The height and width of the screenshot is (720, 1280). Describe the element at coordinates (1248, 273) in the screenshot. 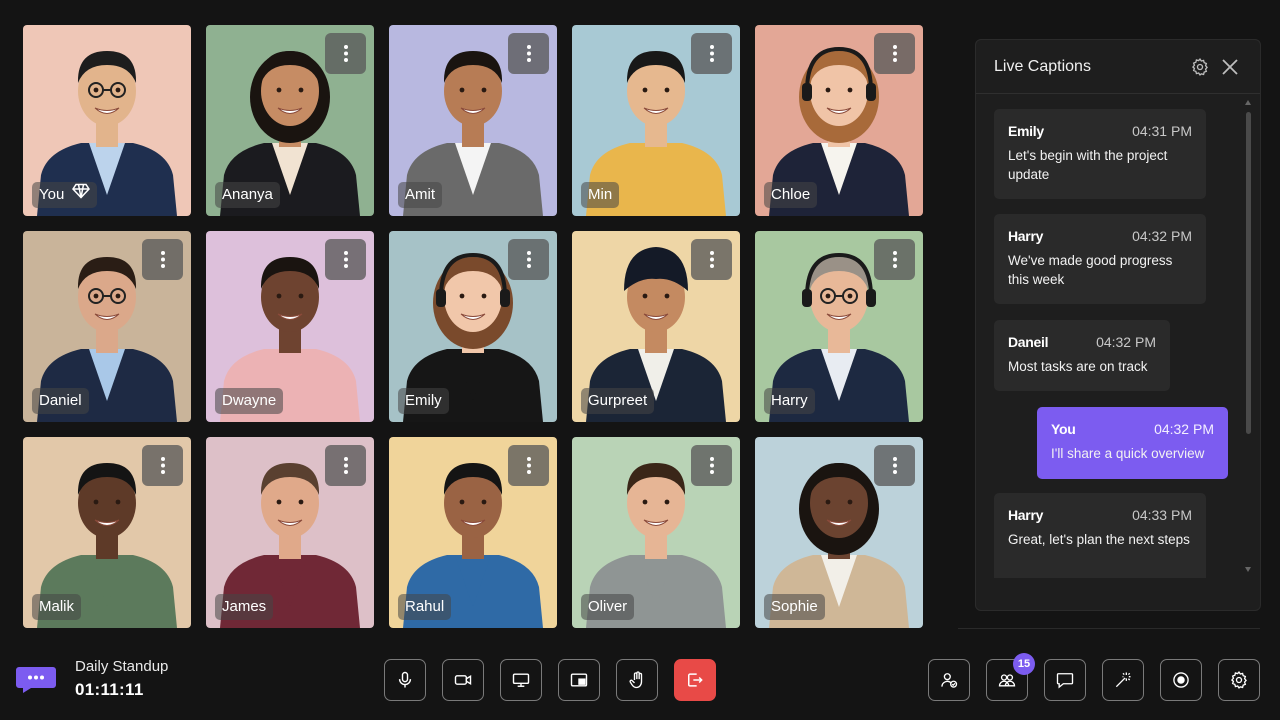

I see `scrollbar-thumb` at that location.